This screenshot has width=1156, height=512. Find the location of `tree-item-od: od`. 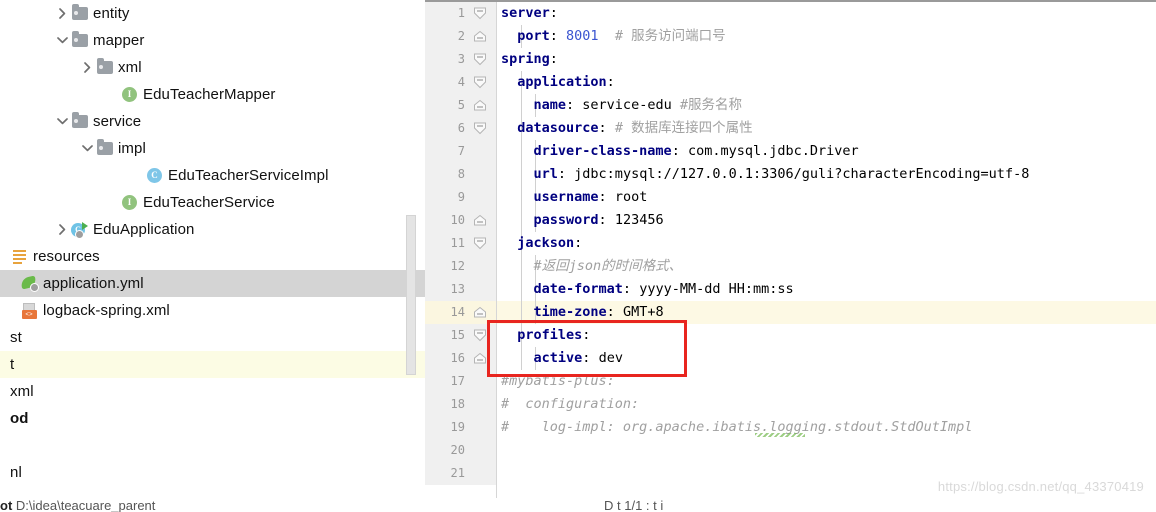

tree-item-od: od is located at coordinates (212, 418).